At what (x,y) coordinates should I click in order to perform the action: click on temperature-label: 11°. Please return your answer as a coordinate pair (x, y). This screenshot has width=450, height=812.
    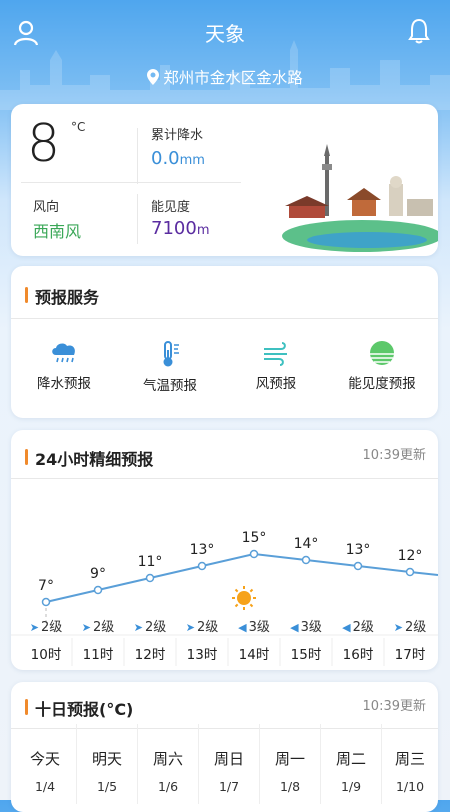
    Looking at the image, I should click on (150, 562).